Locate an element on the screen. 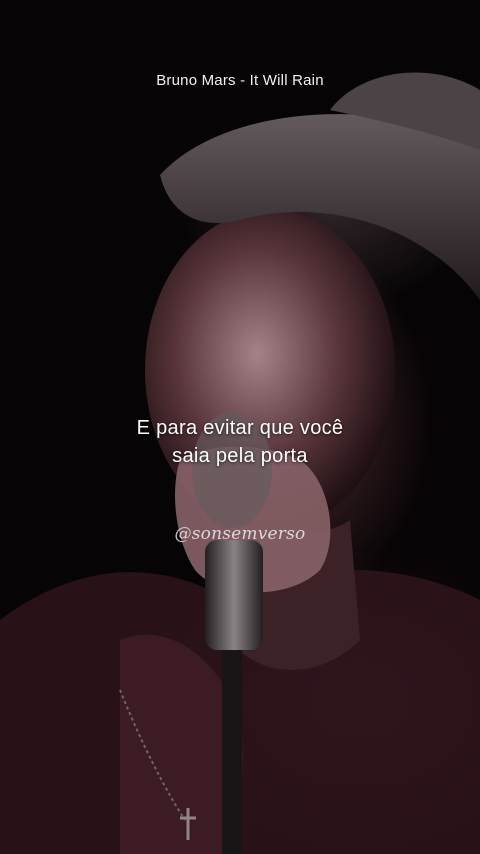 This screenshot has width=480, height=854. song-title: Bruno Mars - It Will Rain is located at coordinates (240, 80).